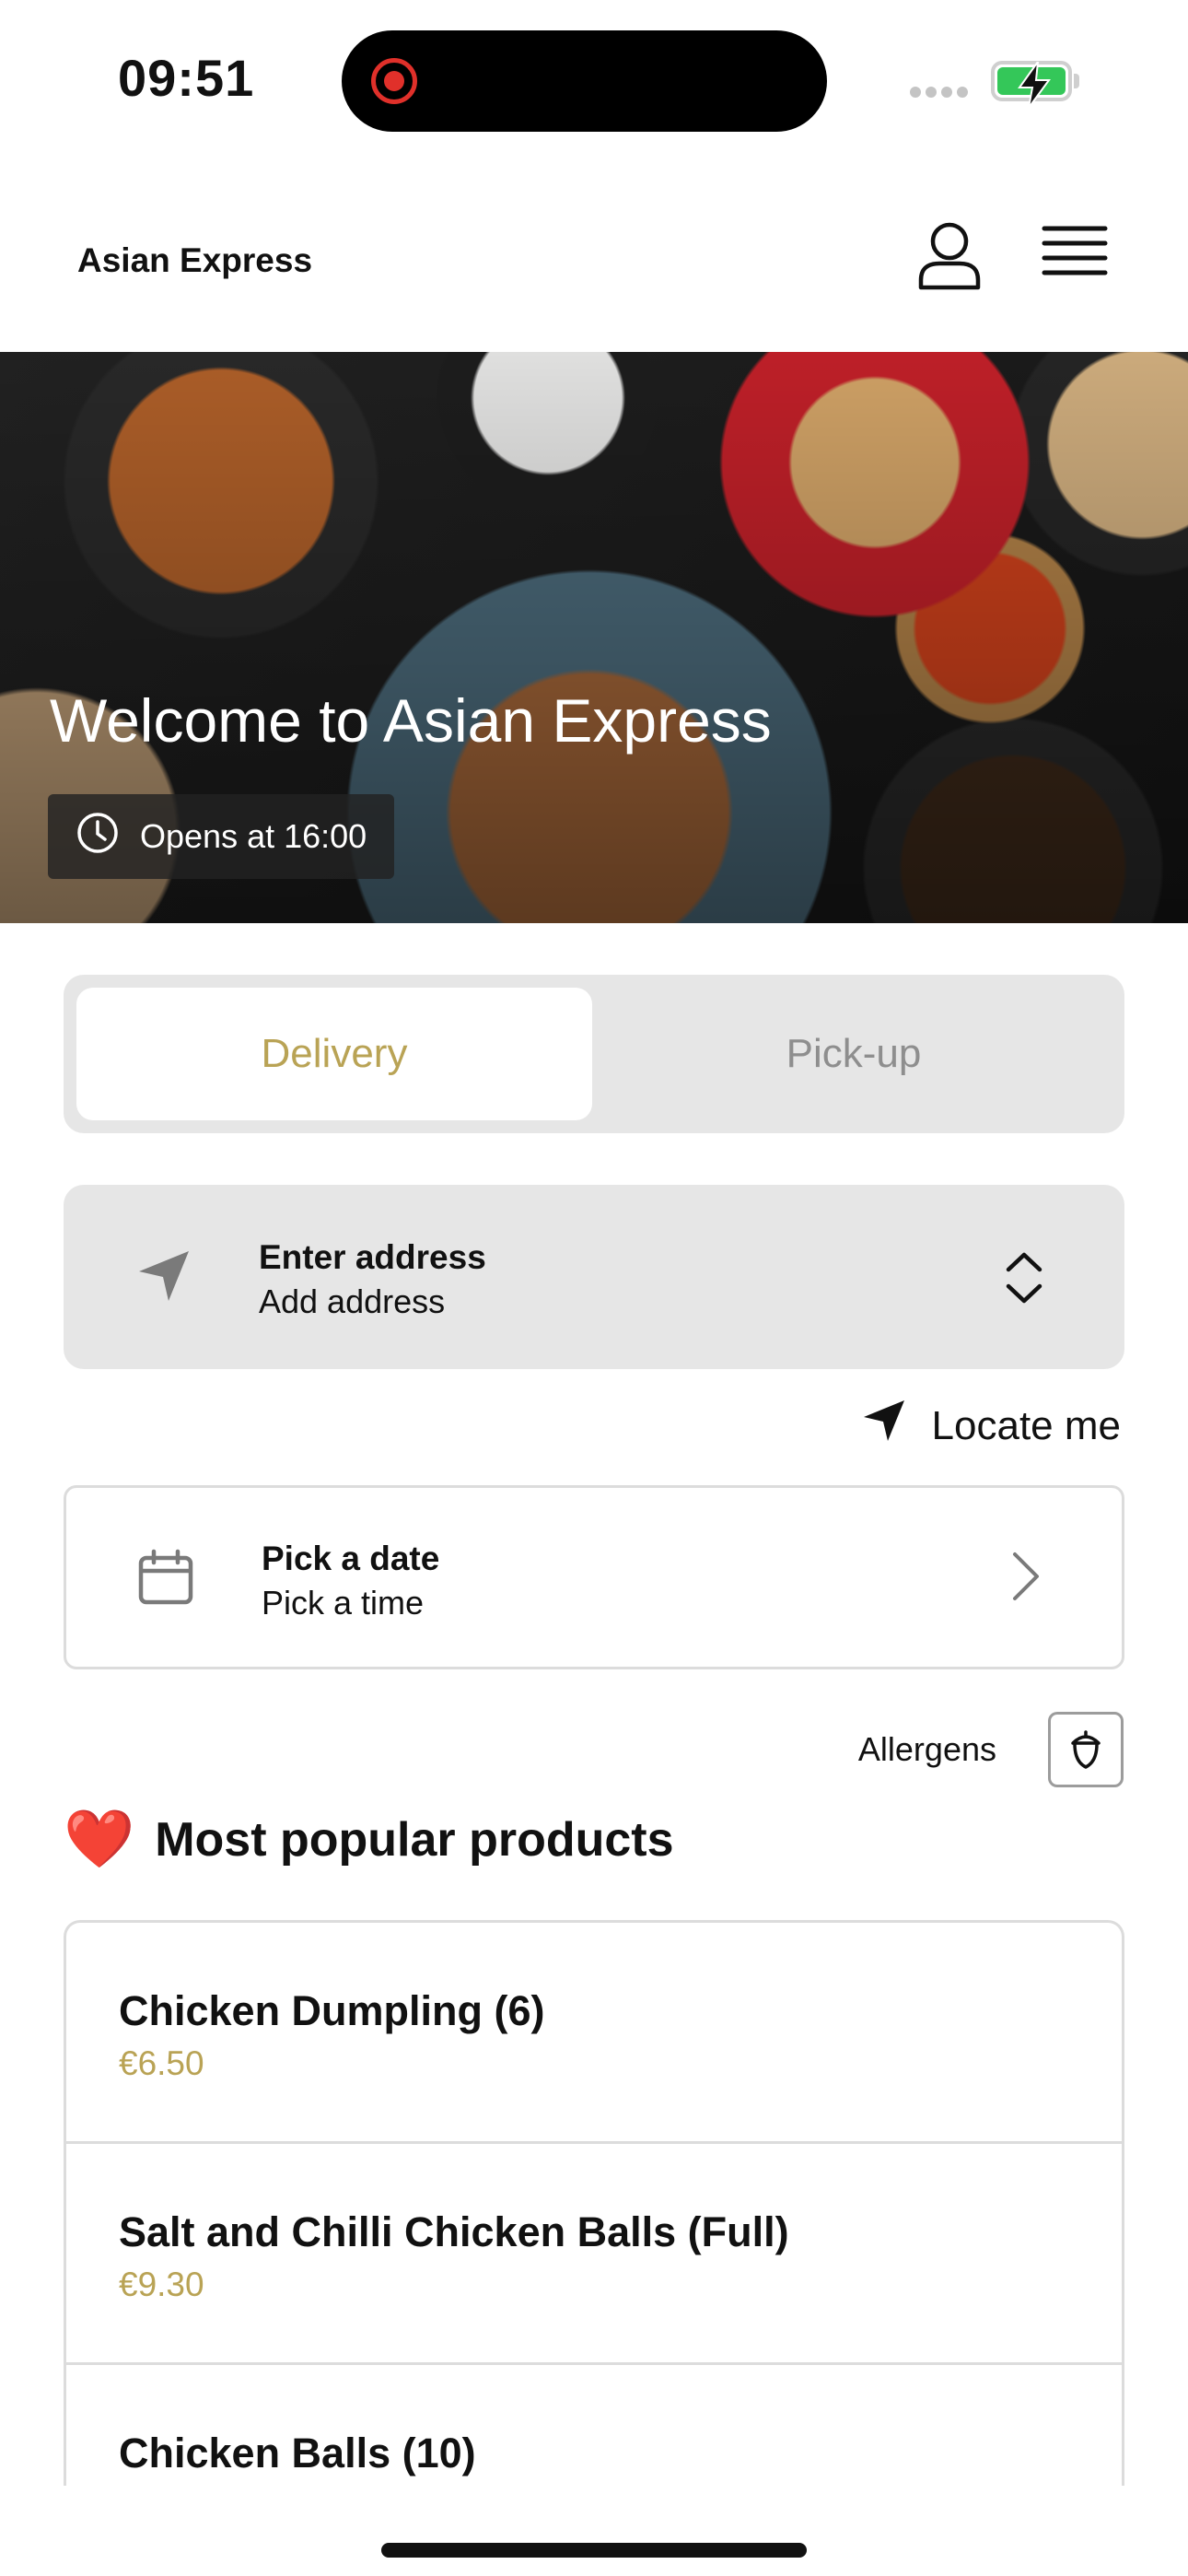 The width and height of the screenshot is (1188, 2576). I want to click on order-type-toggle: Delivery Pick-up, so click(594, 1054).